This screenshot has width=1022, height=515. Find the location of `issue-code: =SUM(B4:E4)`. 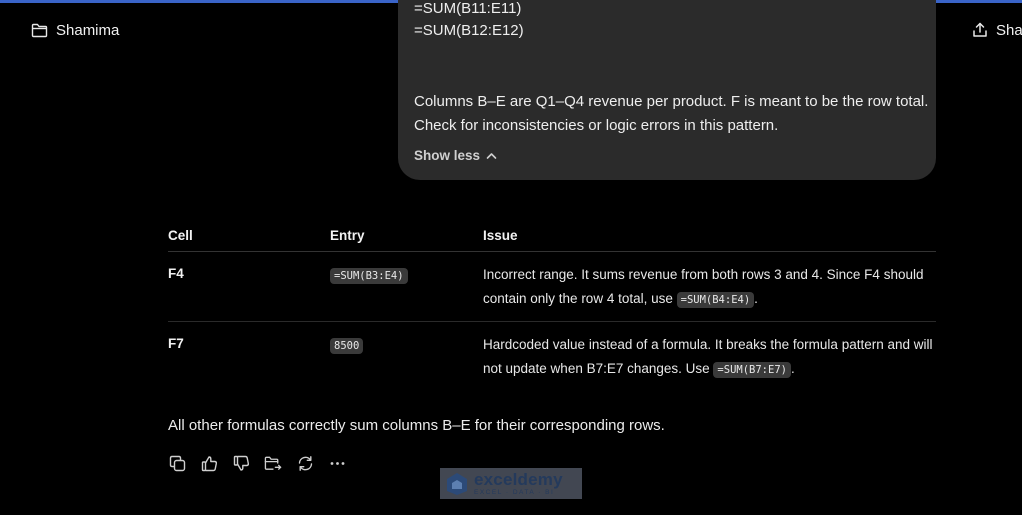

issue-code: =SUM(B4:E4) is located at coordinates (715, 300).